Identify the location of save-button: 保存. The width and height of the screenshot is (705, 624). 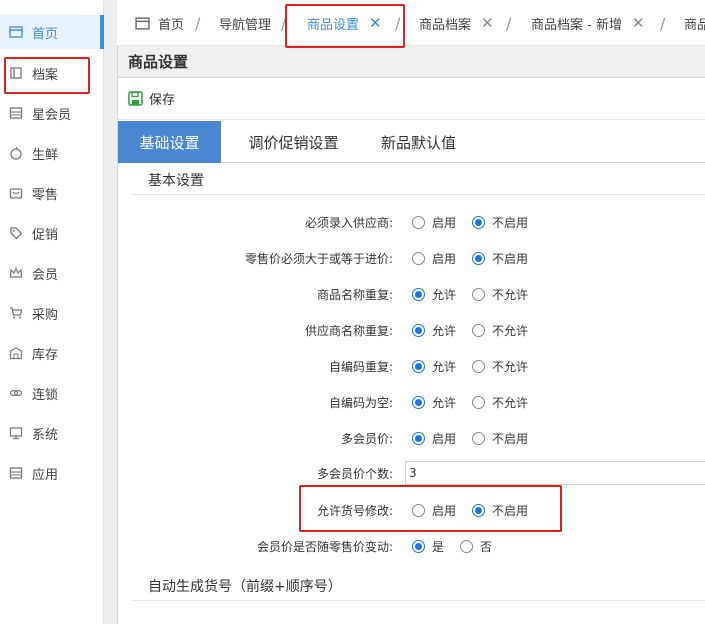
(151, 98).